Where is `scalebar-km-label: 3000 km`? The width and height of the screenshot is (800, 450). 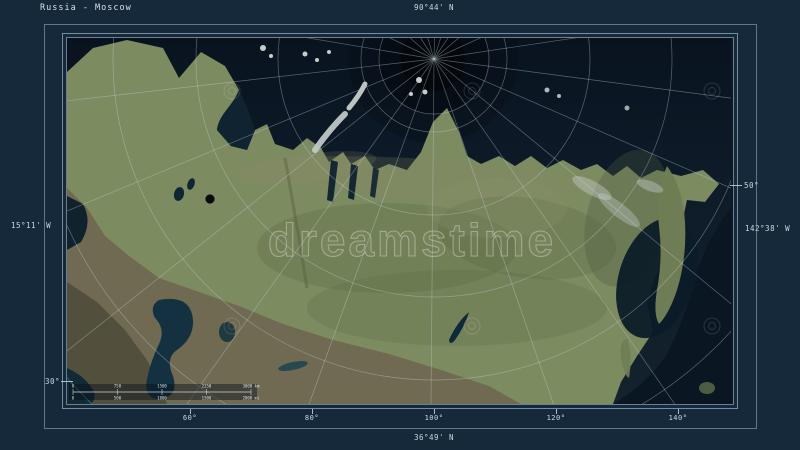 scalebar-km-label: 3000 km is located at coordinates (251, 386).